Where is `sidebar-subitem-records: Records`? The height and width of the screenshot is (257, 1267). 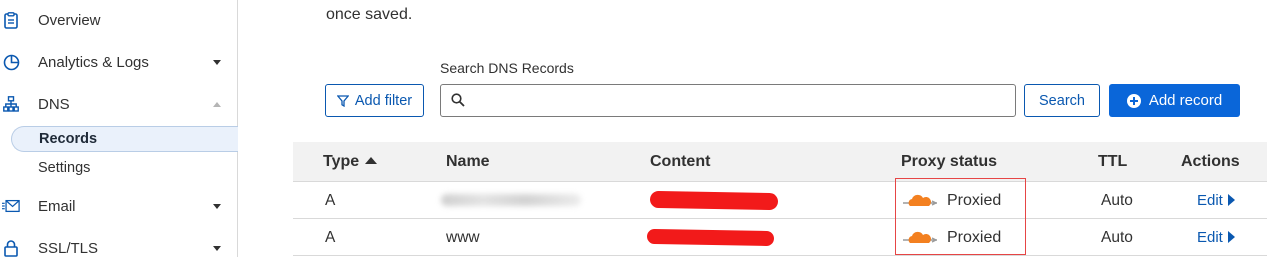 sidebar-subitem-records: Records is located at coordinates (124, 139).